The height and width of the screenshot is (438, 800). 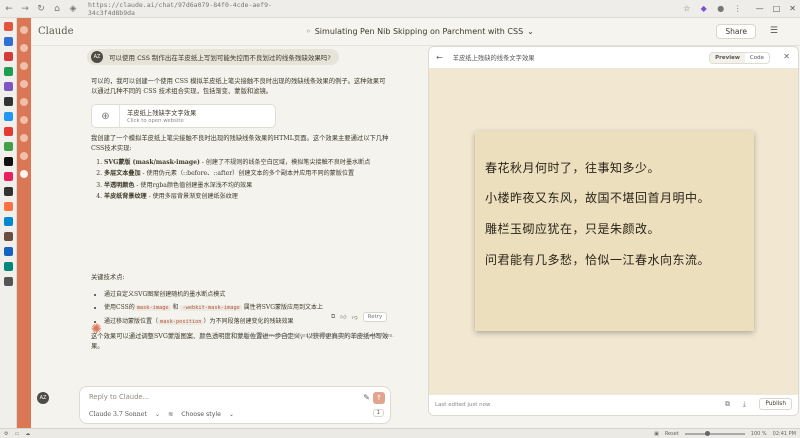 I want to click on close-window-icon: ✕, so click(x=792, y=8).